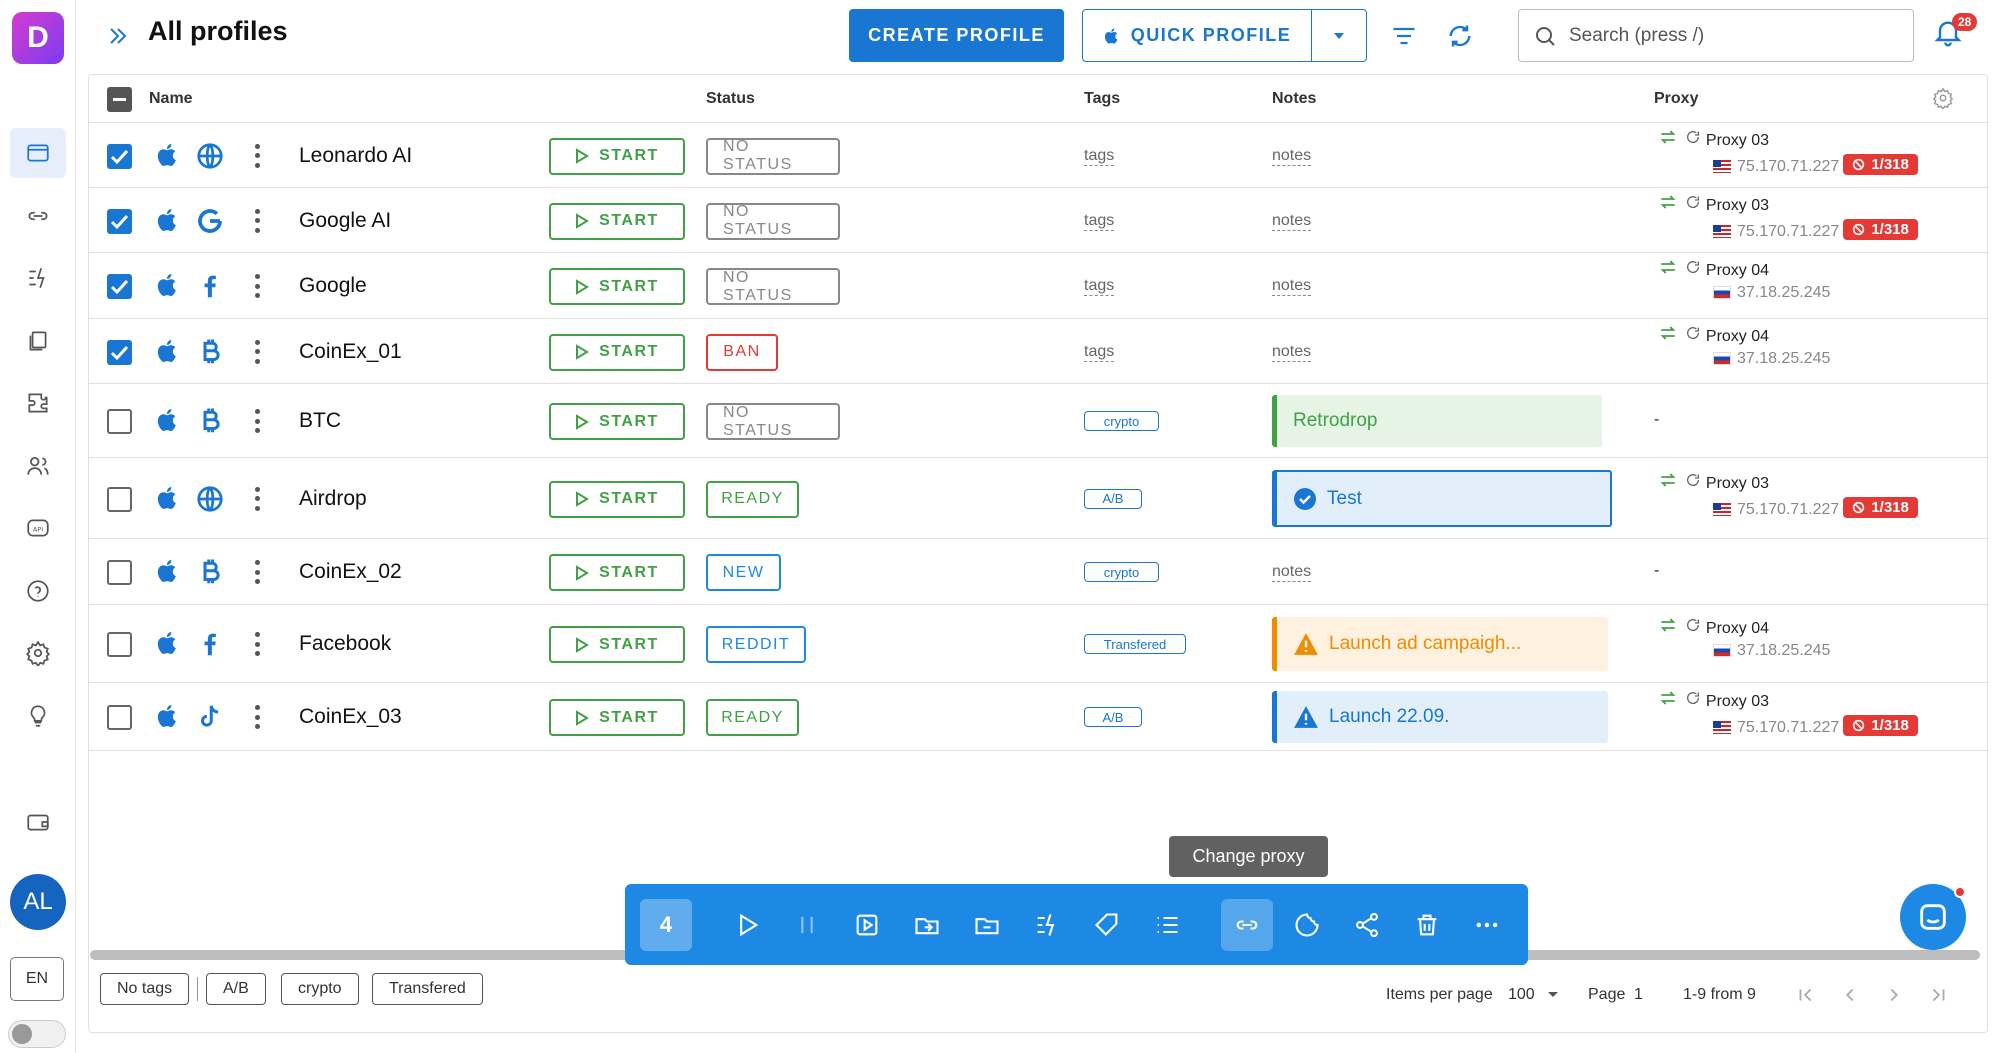 The width and height of the screenshot is (1999, 1053). What do you see at coordinates (1788, 713) in the screenshot?
I see `proxy-cell: Proxy 03 75.170.71.227 1/318` at bounding box center [1788, 713].